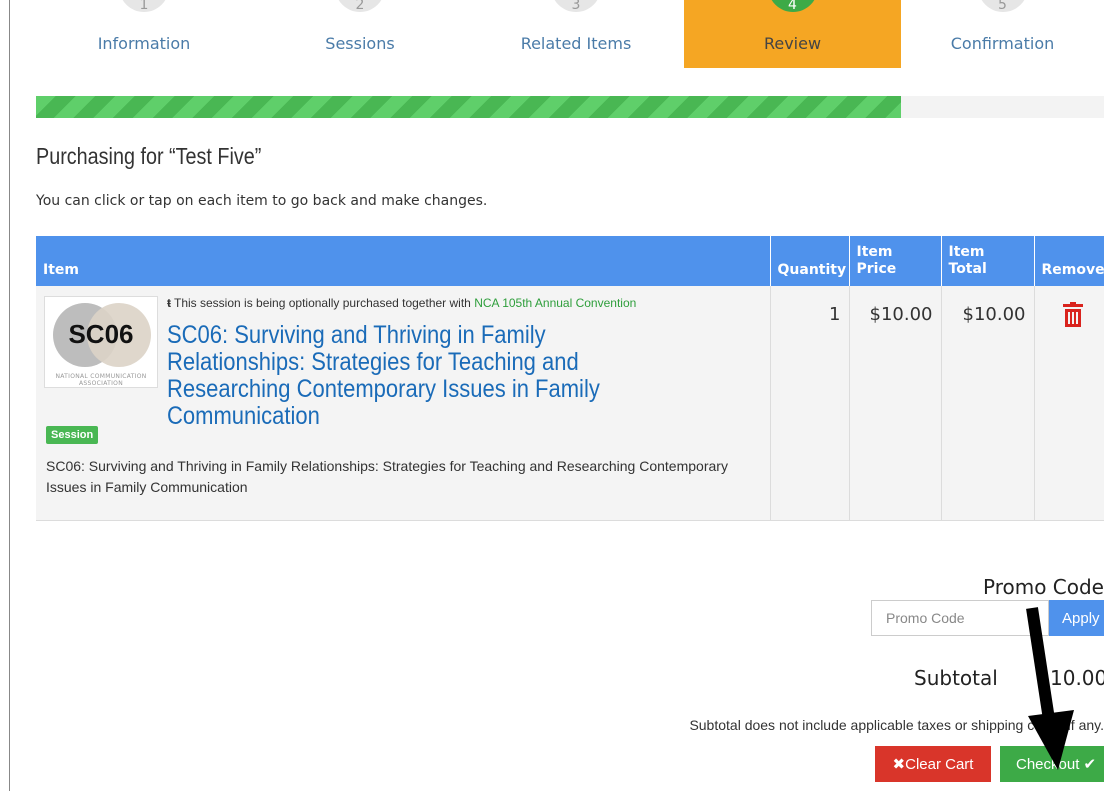 The width and height of the screenshot is (1104, 791). Describe the element at coordinates (101, 334) in the screenshot. I see `thumbnail-code: SC06` at that location.